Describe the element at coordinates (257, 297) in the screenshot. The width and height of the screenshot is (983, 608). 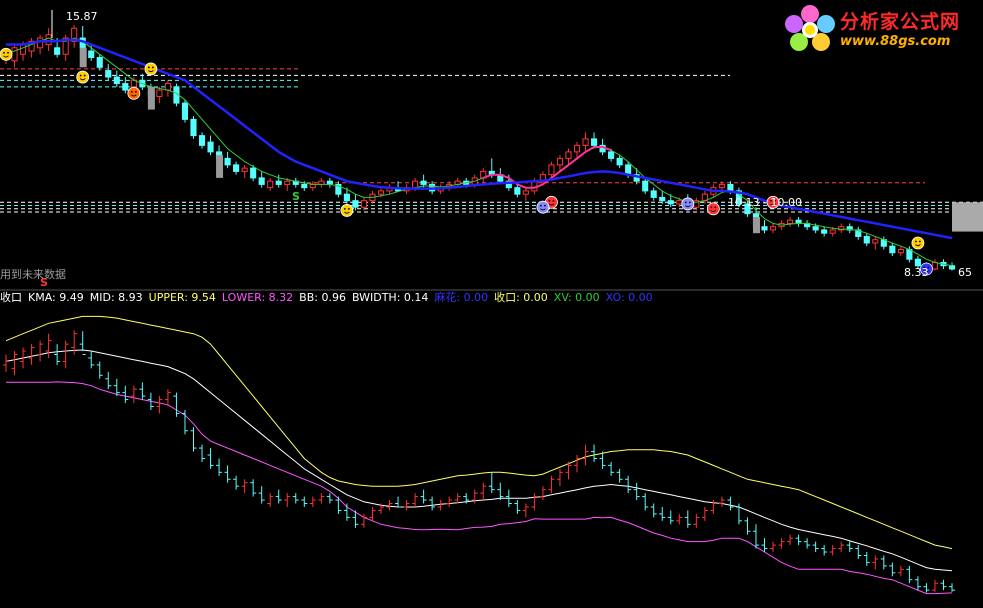
I see `indicator-lower: LOWER: 8.32` at that location.